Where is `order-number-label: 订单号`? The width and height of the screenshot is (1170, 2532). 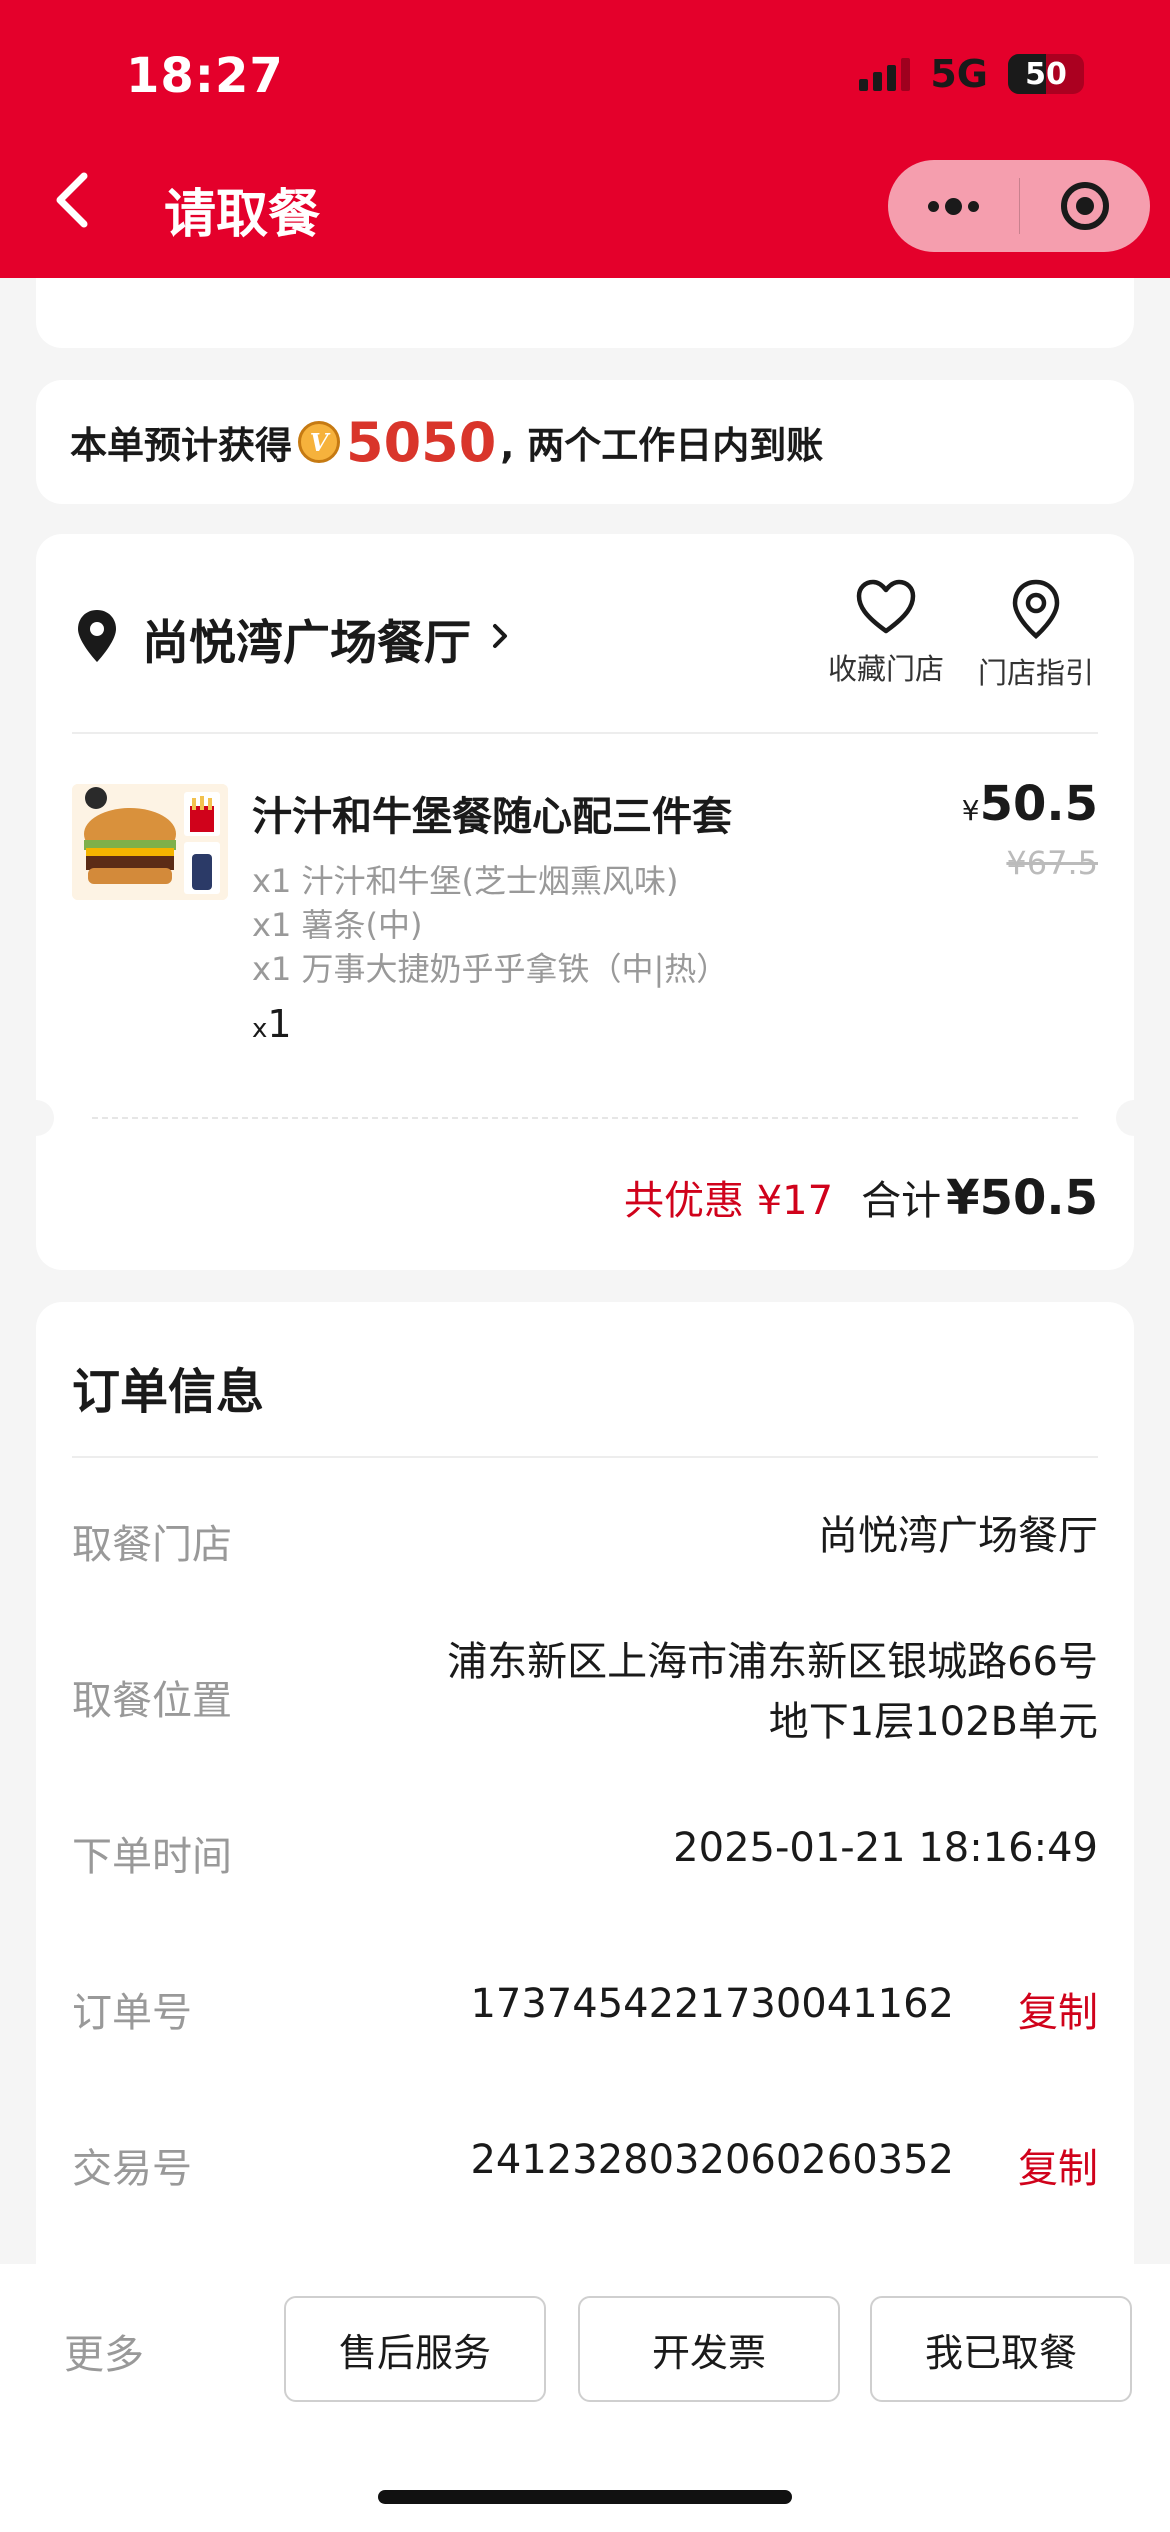
order-number-label: 订单号 is located at coordinates (132, 2013).